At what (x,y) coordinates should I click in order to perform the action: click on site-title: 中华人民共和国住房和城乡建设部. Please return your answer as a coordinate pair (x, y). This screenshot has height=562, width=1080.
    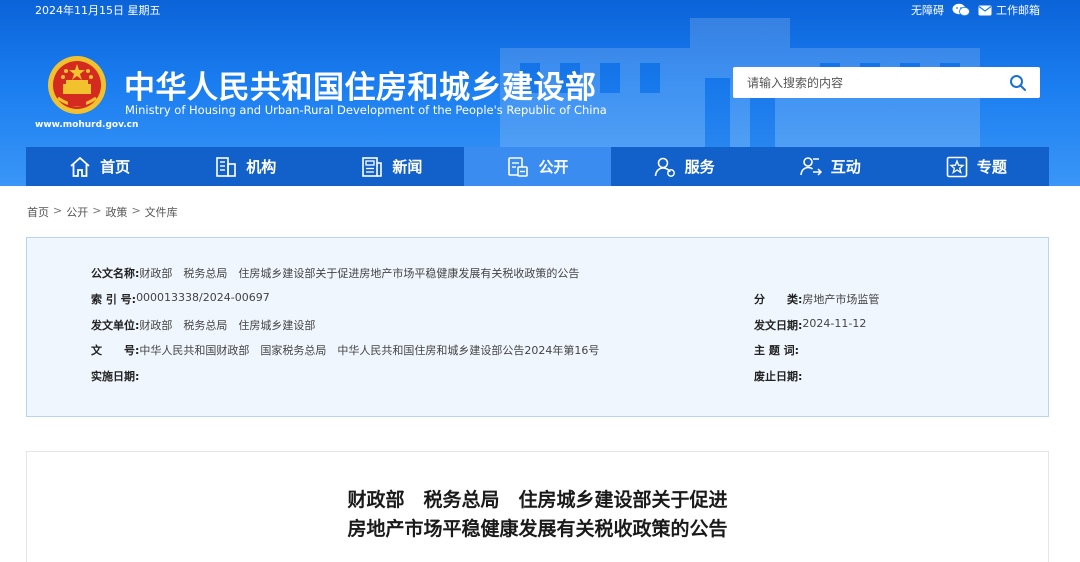
    Looking at the image, I should click on (360, 88).